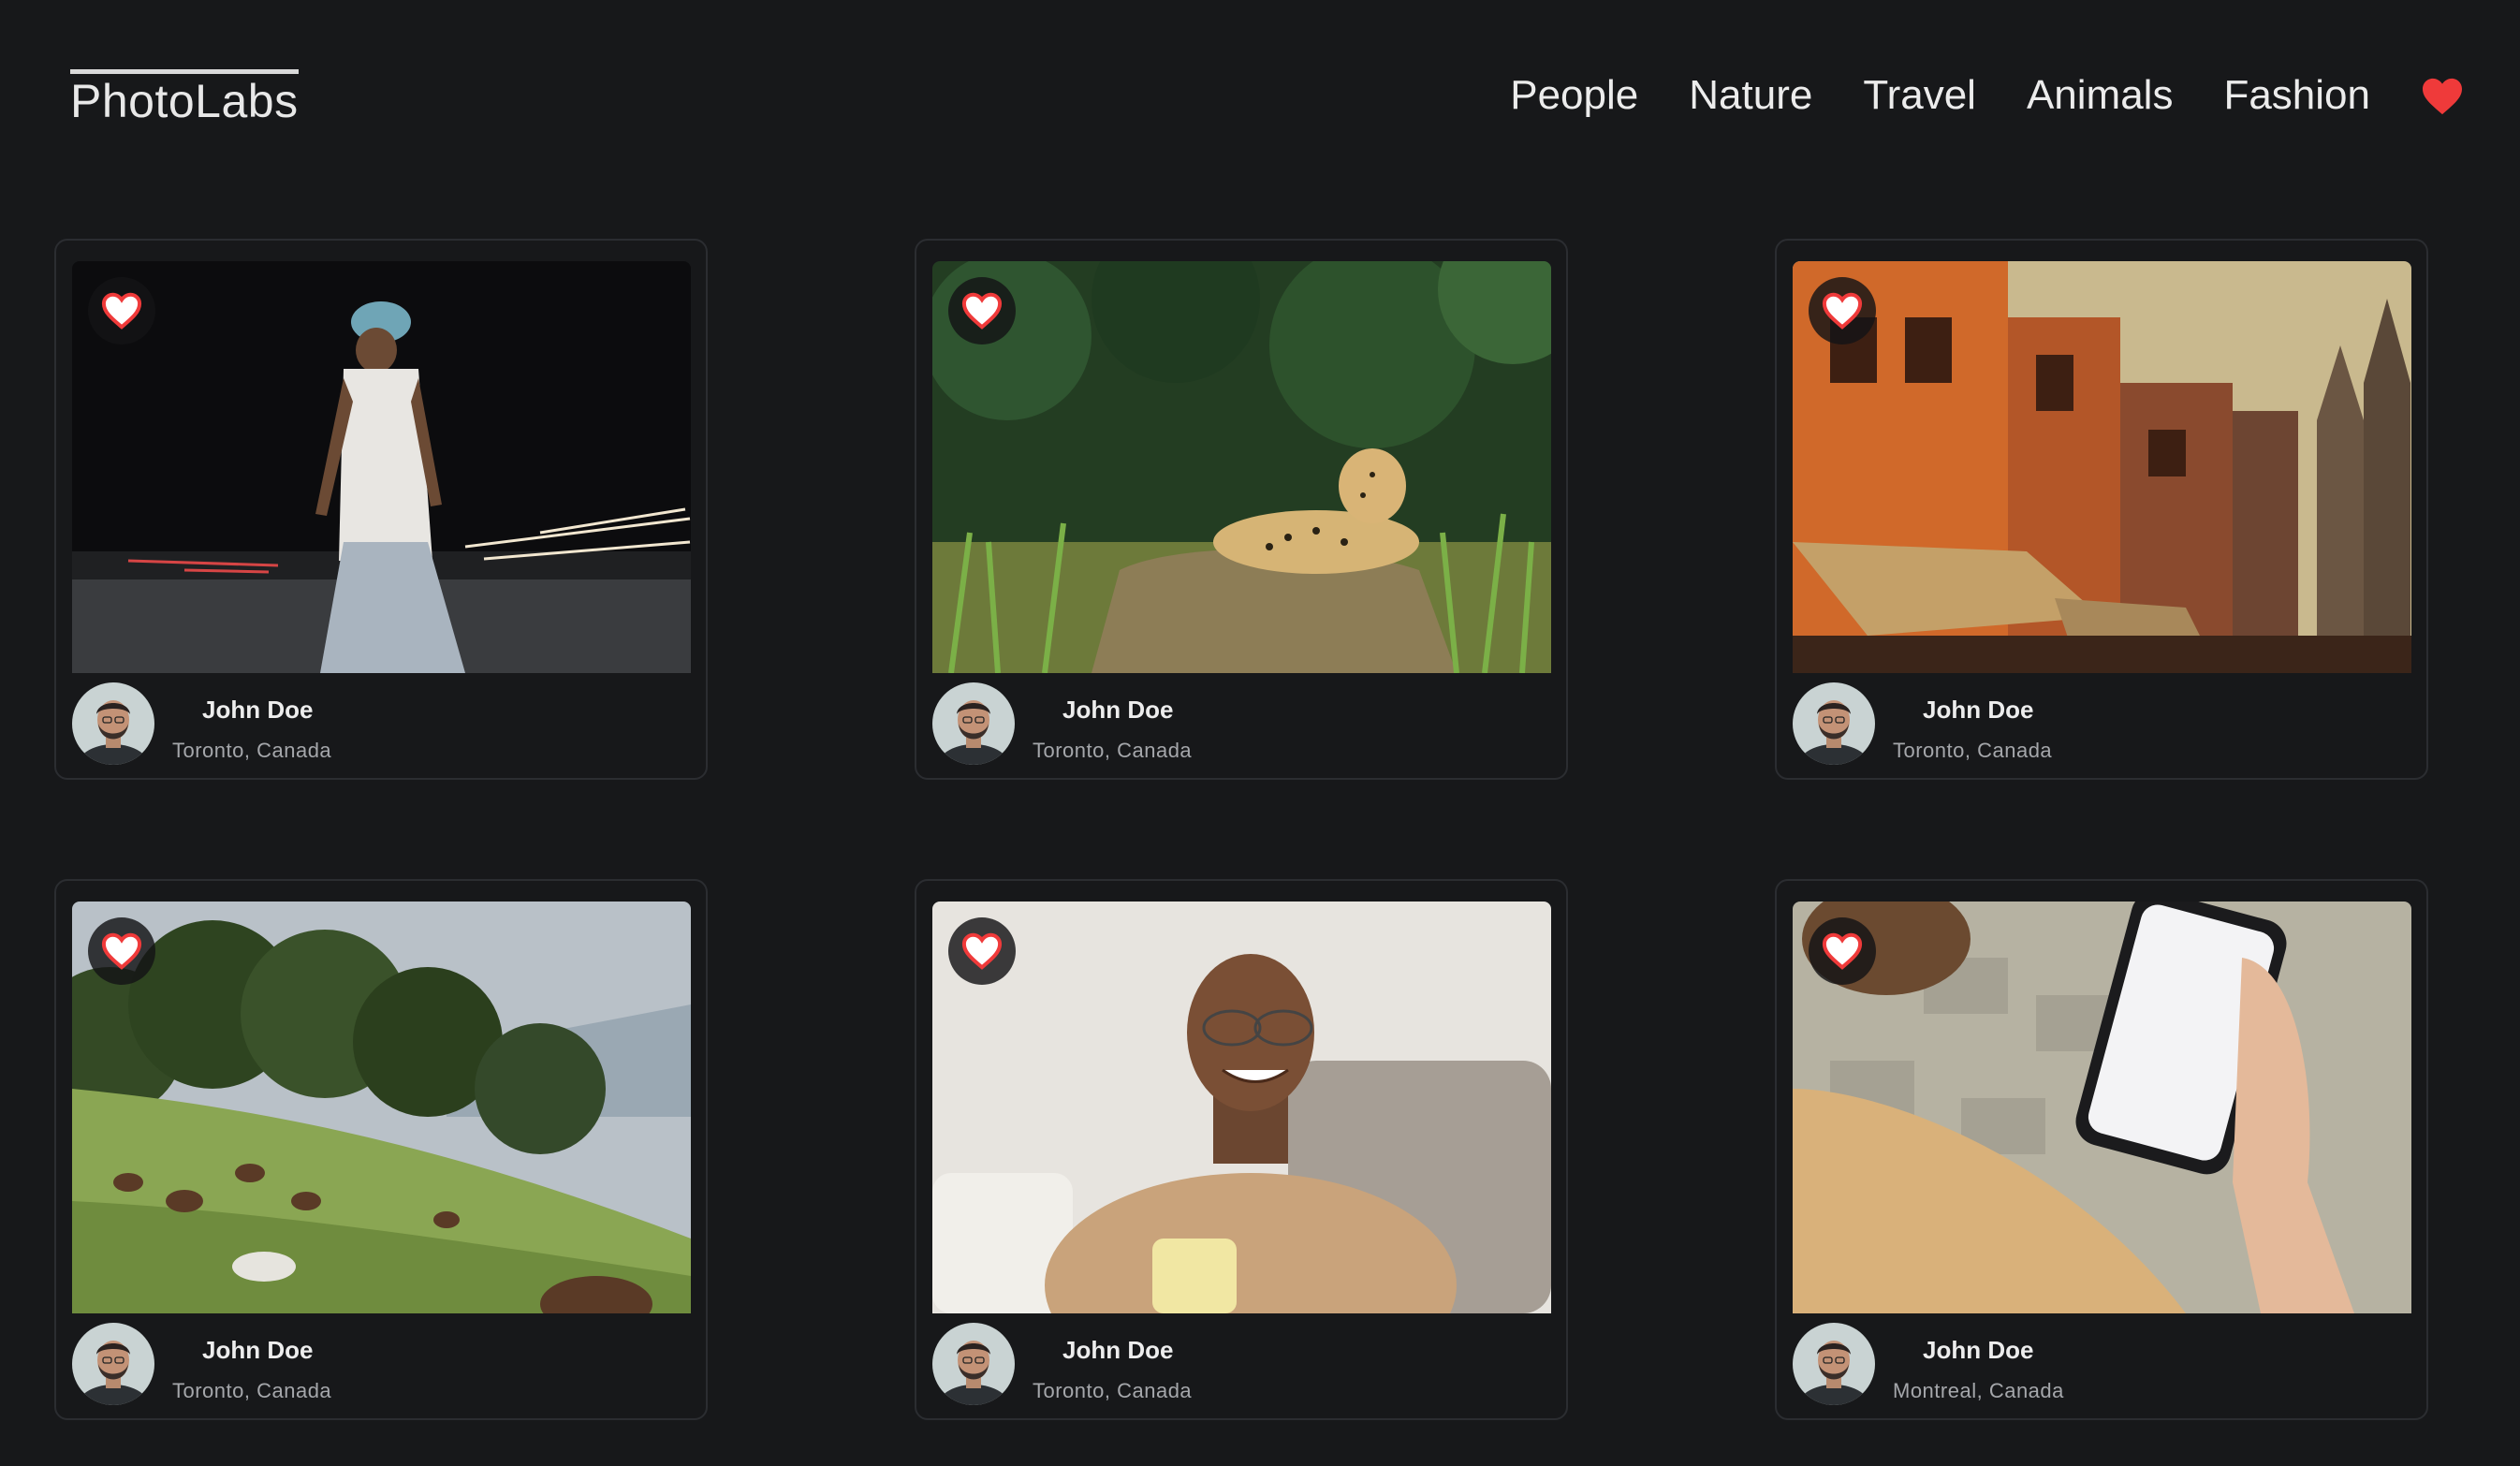 The width and height of the screenshot is (2520, 1466). I want to click on photo-leopard, so click(1241, 467).